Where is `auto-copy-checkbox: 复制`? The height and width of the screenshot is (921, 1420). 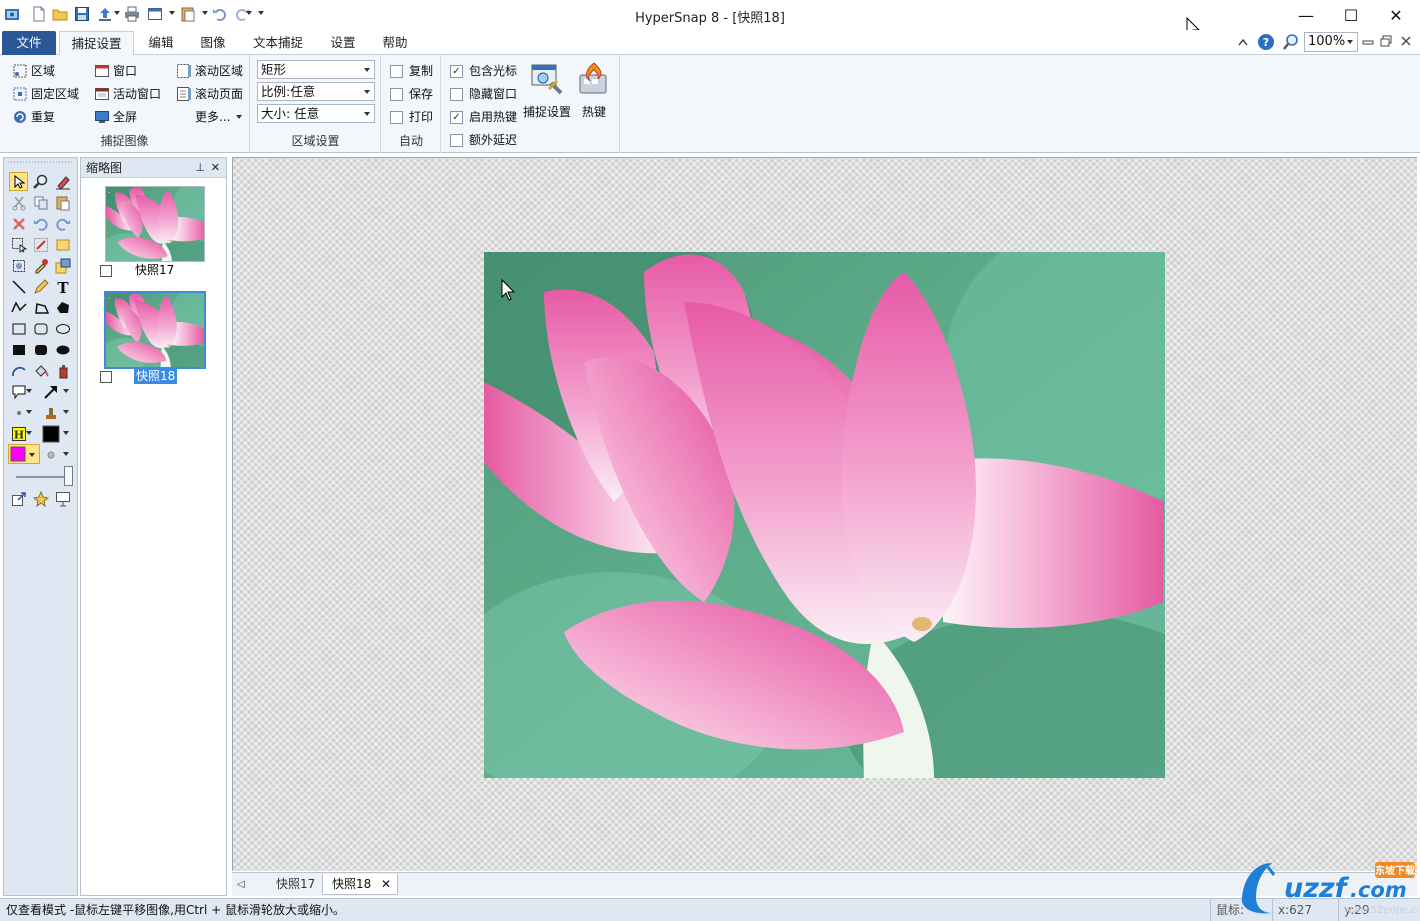
auto-copy-checkbox: 复制 is located at coordinates (411, 71).